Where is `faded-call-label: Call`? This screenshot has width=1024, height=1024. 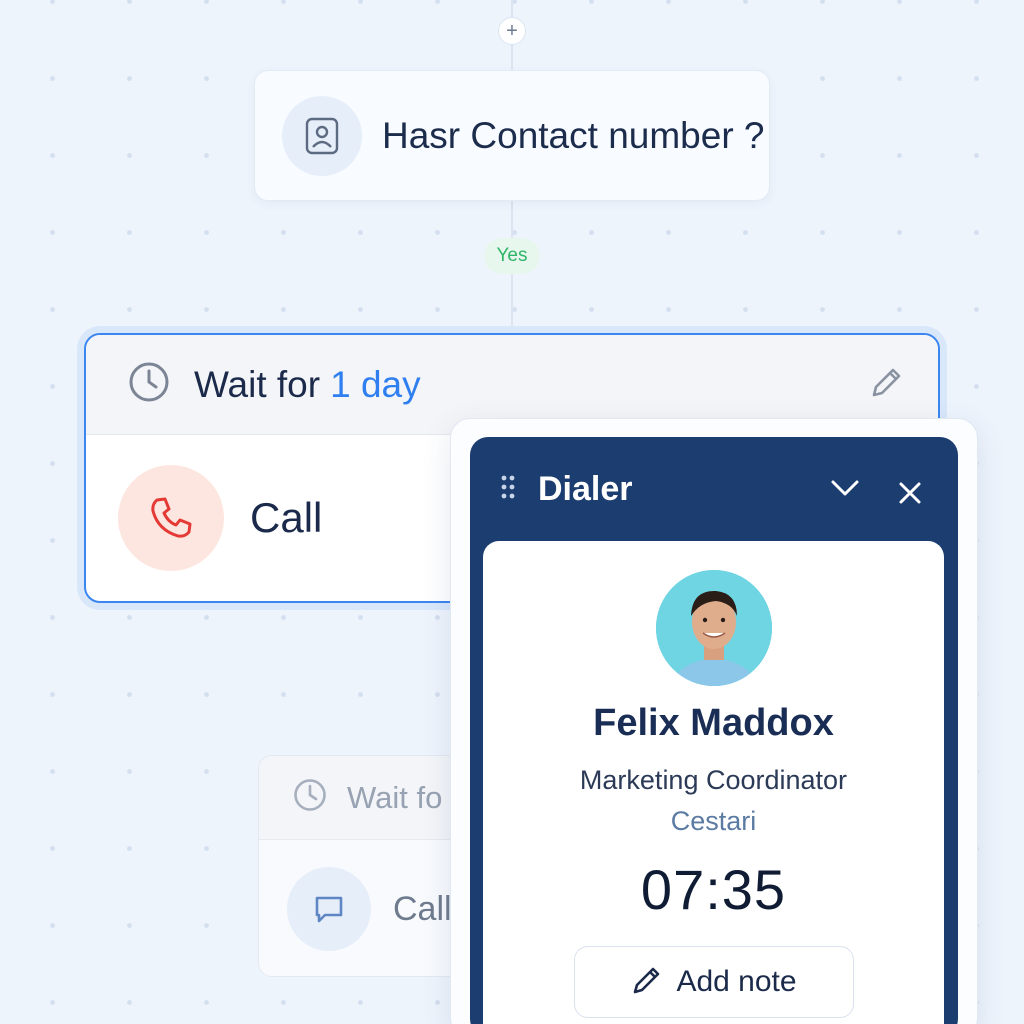
faded-call-label: Call is located at coordinates (422, 908).